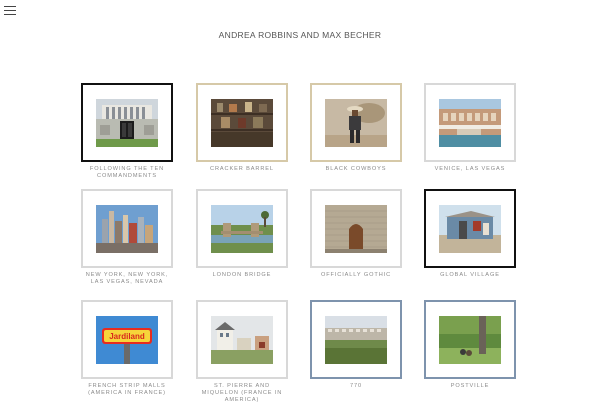  What do you see at coordinates (127, 173) in the screenshot?
I see `artwork-caption: FOLLOWING THE TEN COMMANDMENTS` at bounding box center [127, 173].